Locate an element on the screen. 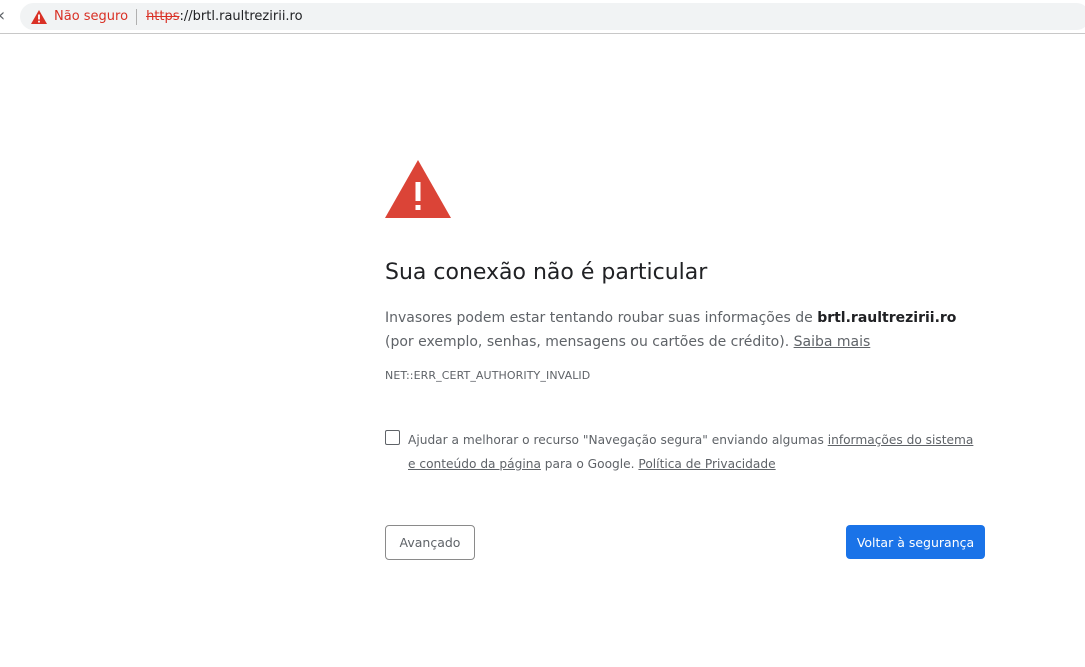 The image size is (1085, 667). checkbox-text-mid: para o Google. is located at coordinates (589, 464).